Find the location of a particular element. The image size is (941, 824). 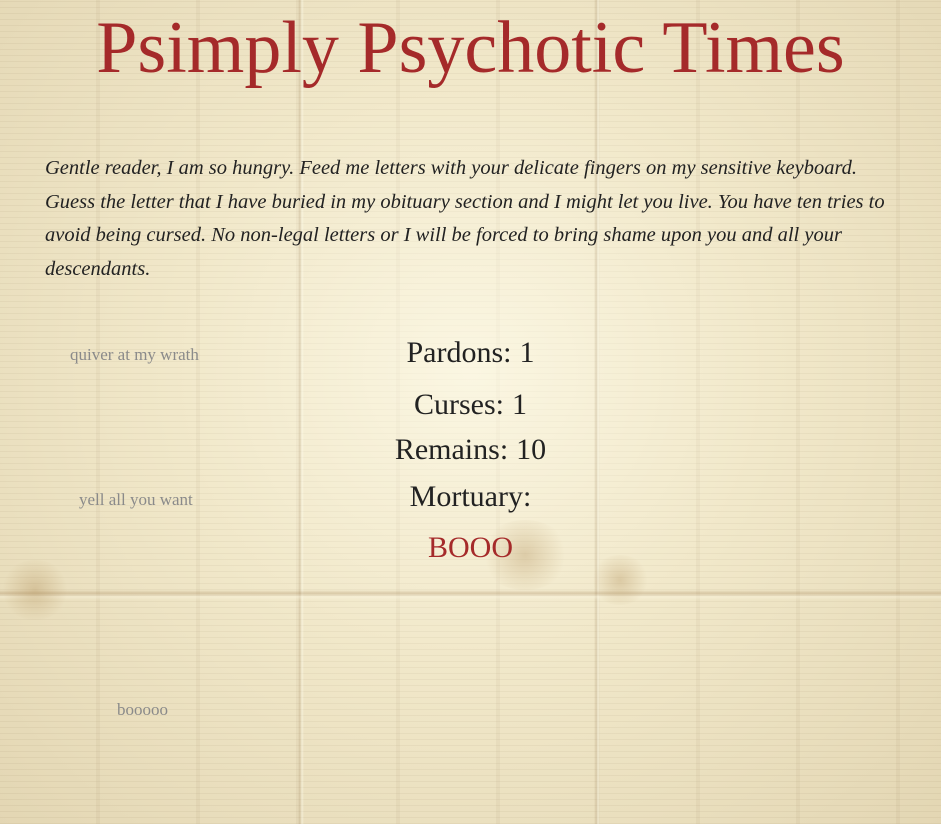

curses-counter: Curses: 1 is located at coordinates (470, 405).